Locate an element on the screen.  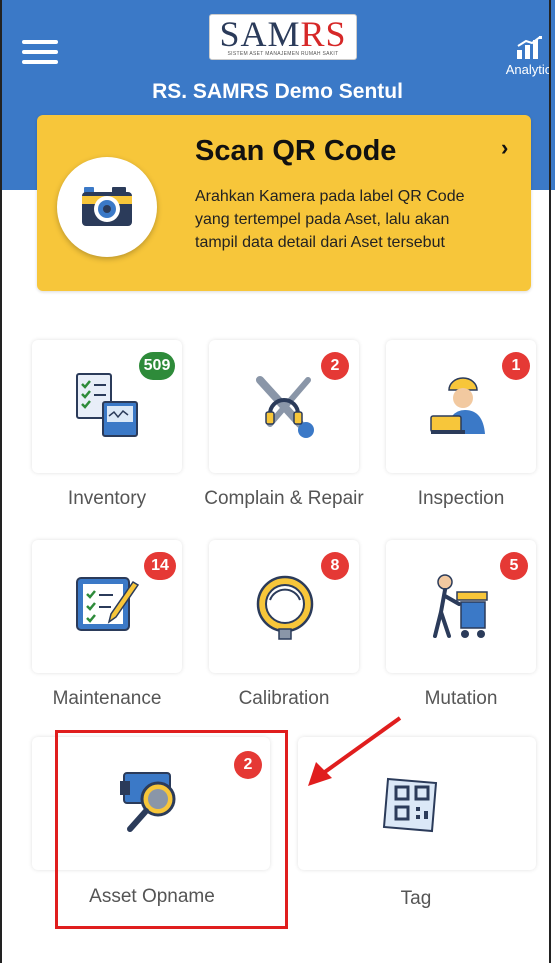
tile-complain-repair: 2 is located at coordinates (284, 406).